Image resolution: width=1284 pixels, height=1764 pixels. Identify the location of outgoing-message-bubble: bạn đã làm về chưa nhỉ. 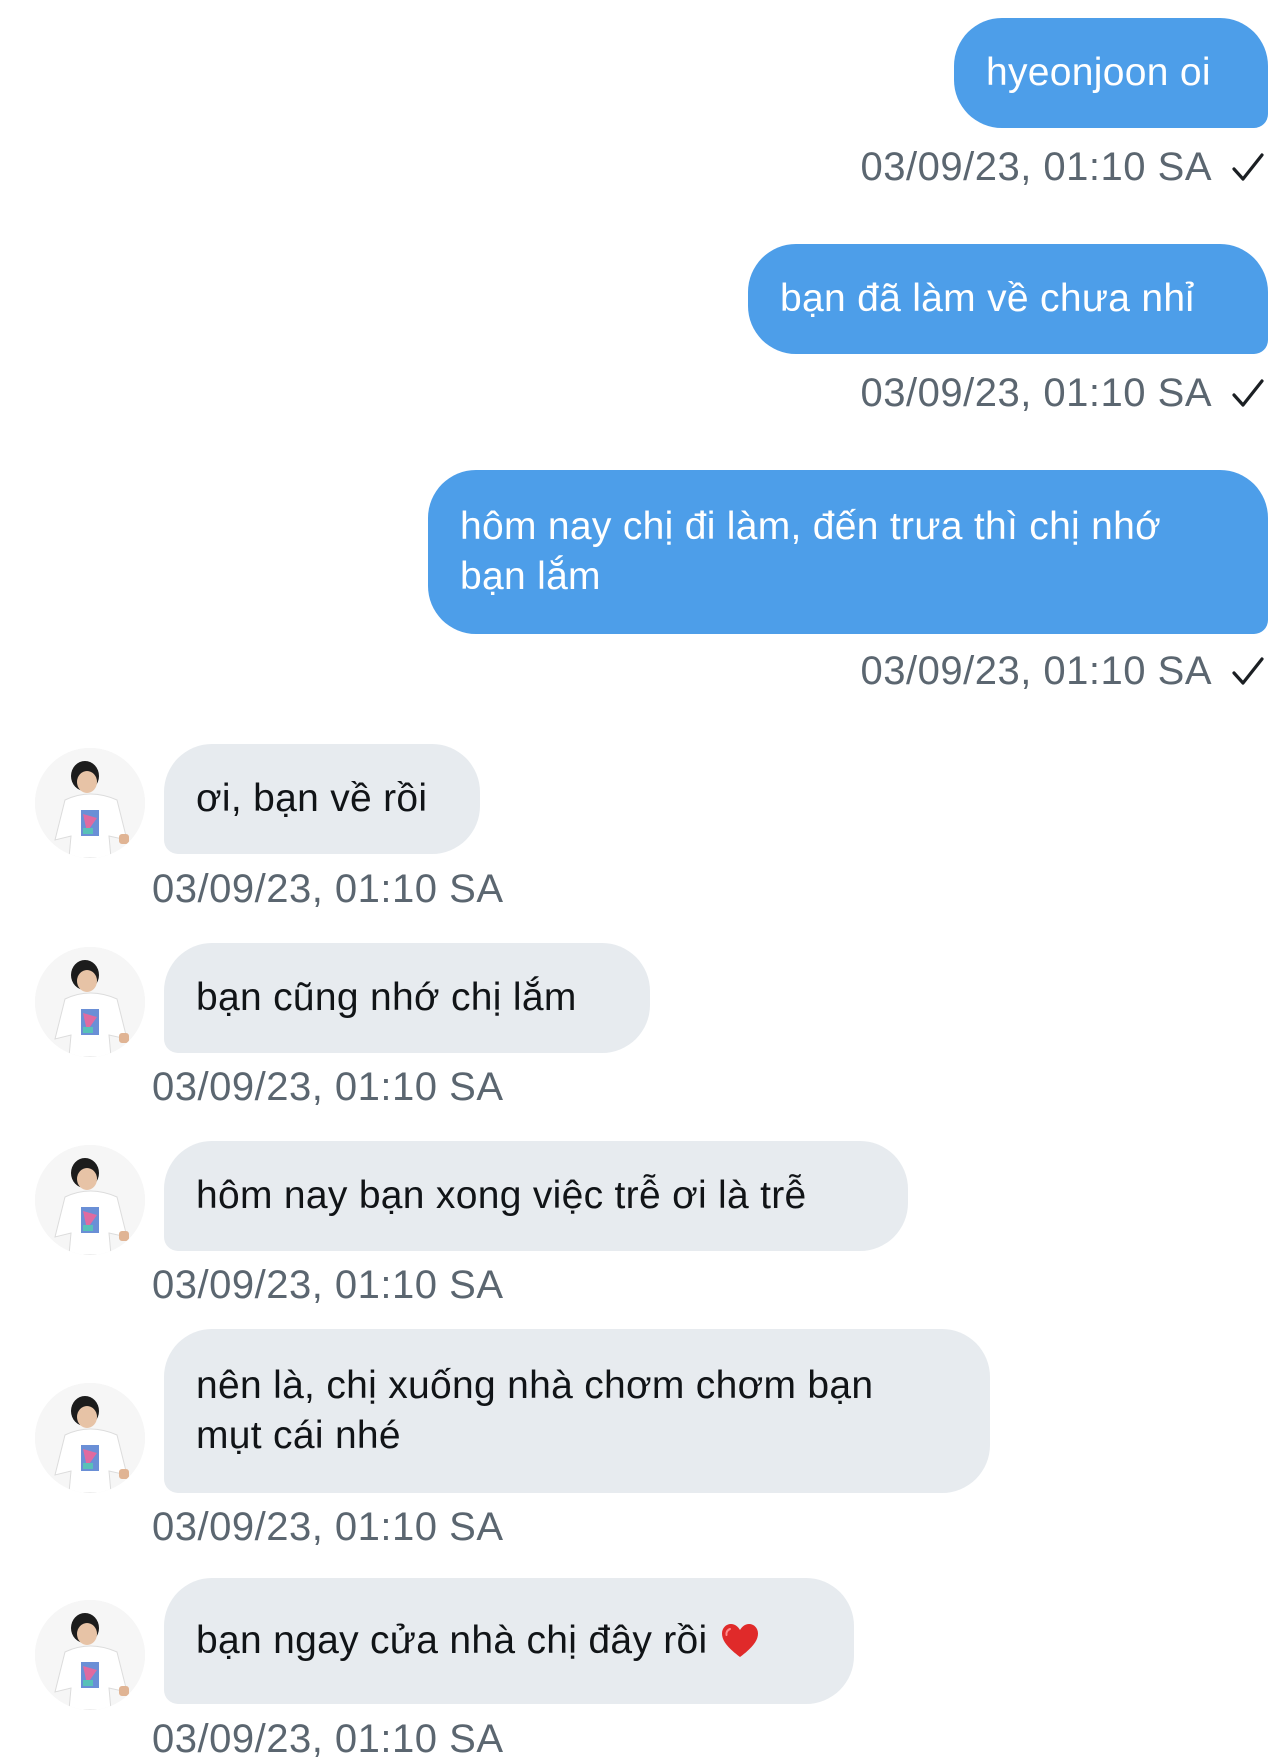
(1008, 299).